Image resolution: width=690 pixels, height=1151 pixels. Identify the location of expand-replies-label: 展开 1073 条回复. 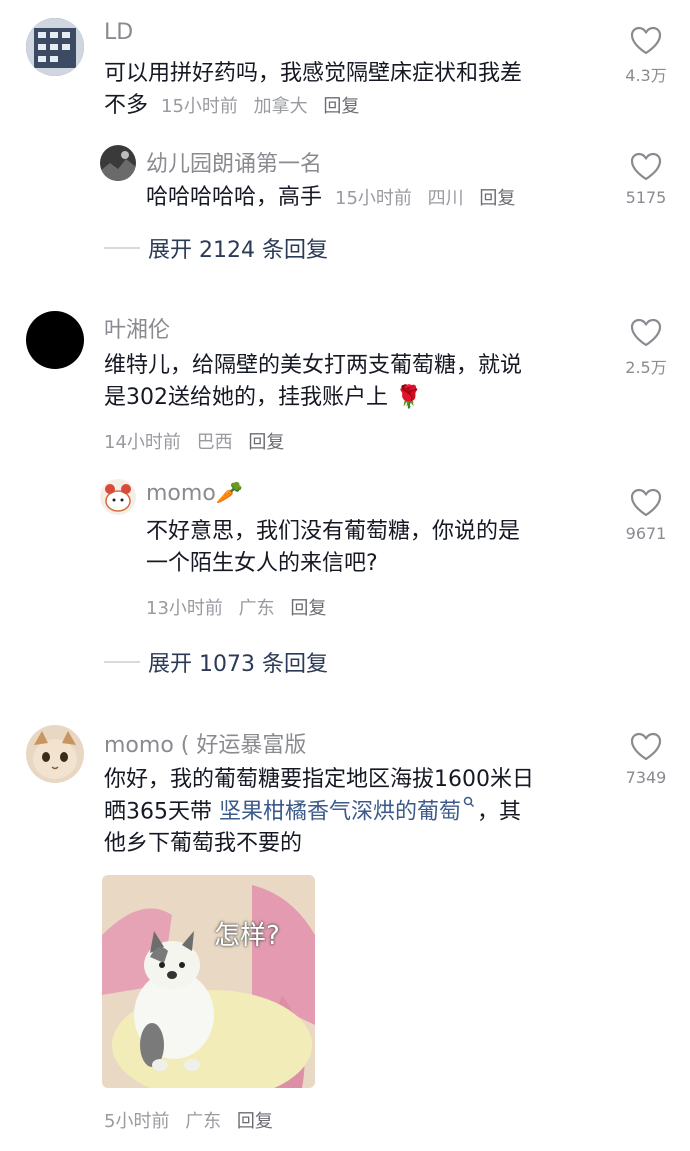
(238, 664).